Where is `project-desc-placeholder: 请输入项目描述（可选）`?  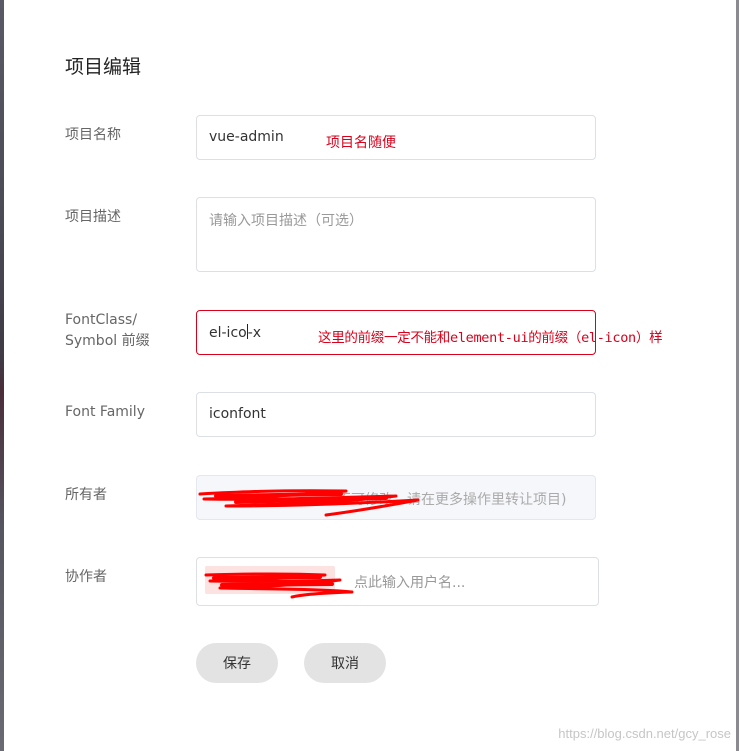
project-desc-placeholder: 请输入项目描述（可选） is located at coordinates (286, 221).